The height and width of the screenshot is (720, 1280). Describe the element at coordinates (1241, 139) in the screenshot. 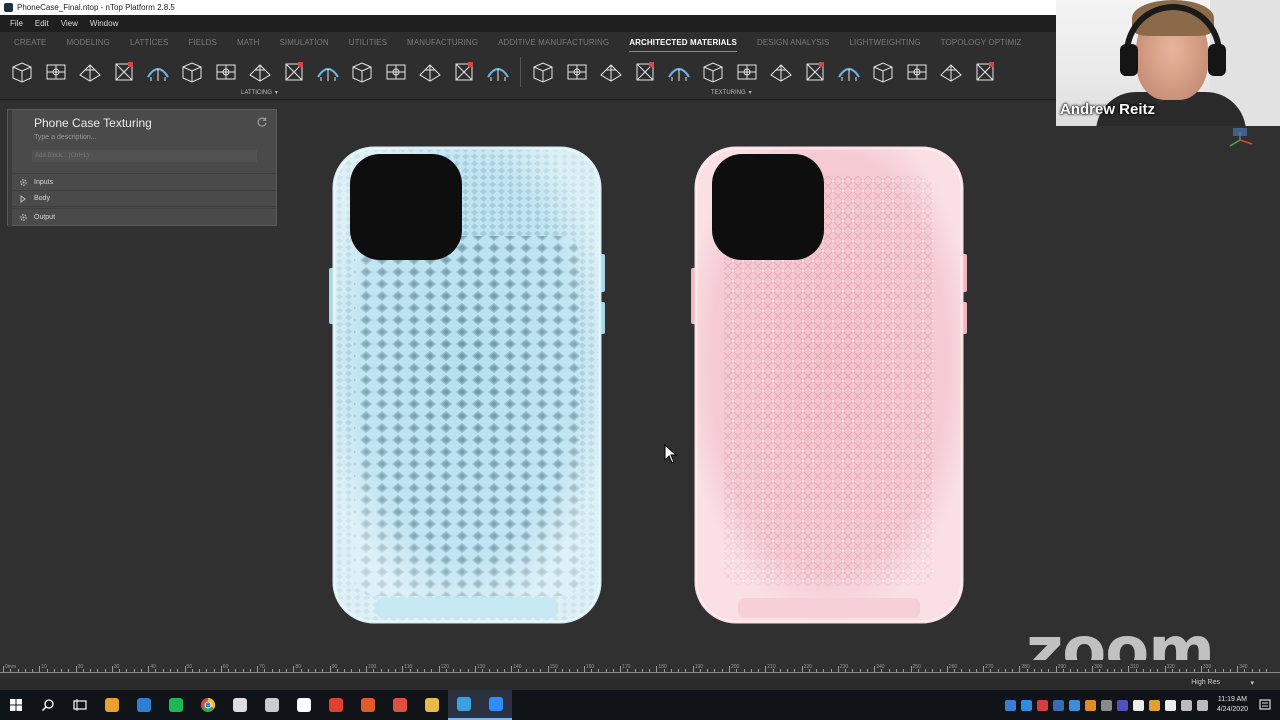

I see `view-cube-icon` at that location.